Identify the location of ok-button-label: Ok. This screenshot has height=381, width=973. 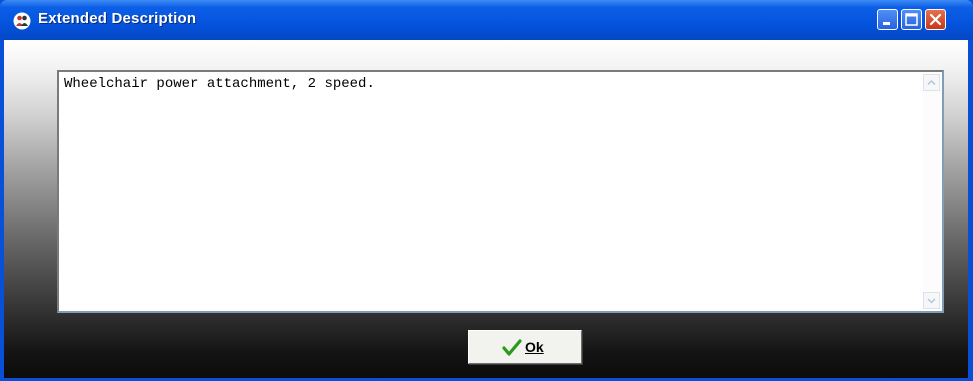
(534, 347).